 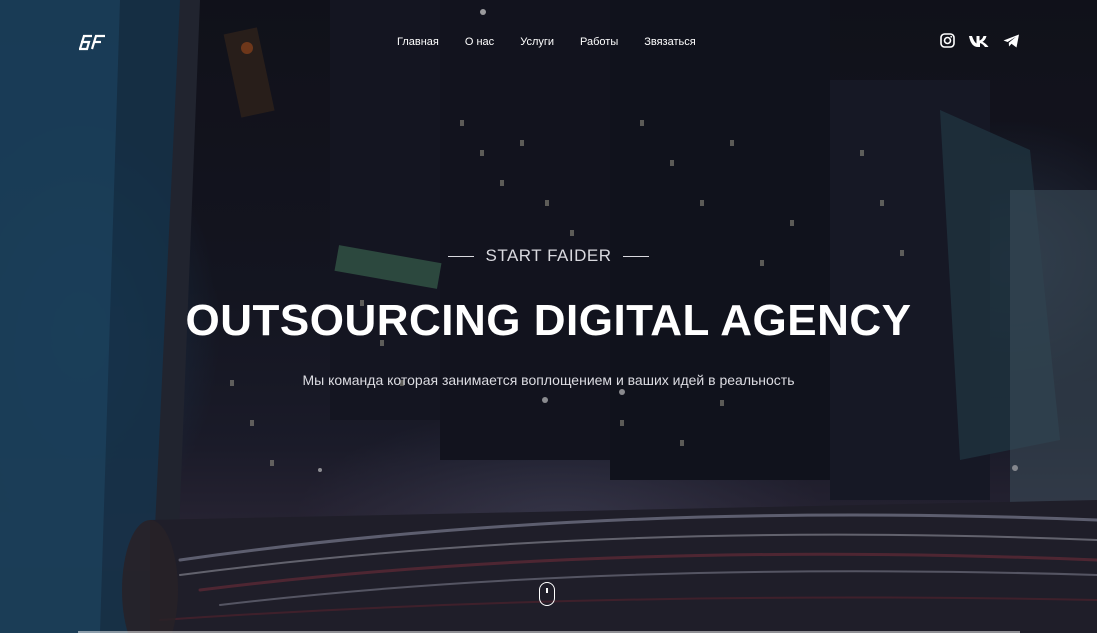 What do you see at coordinates (537, 42) in the screenshot?
I see `nav-link-services: Услуги` at bounding box center [537, 42].